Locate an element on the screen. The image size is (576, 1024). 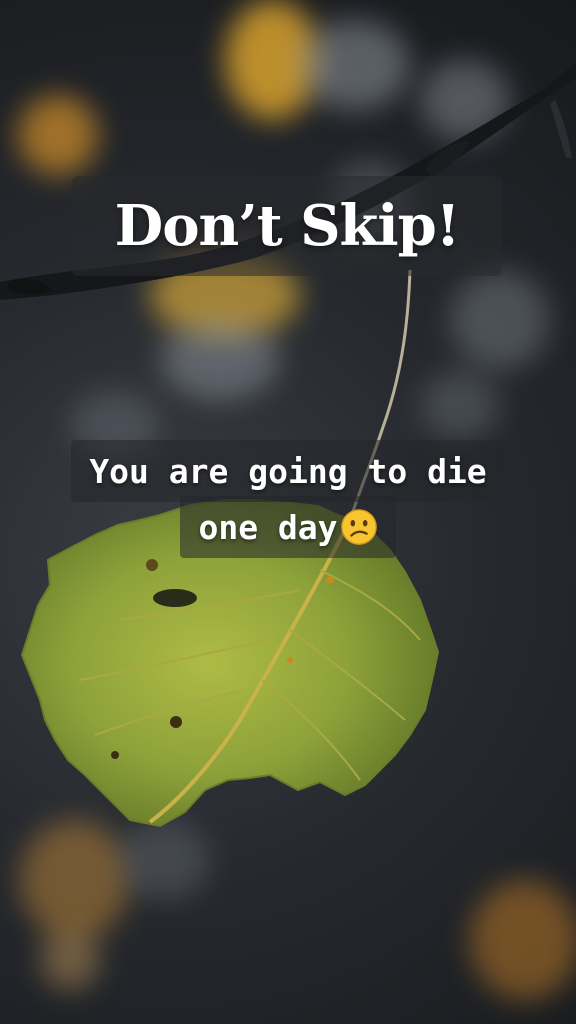
caption-line-1: You are going to die is located at coordinates (288, 471).